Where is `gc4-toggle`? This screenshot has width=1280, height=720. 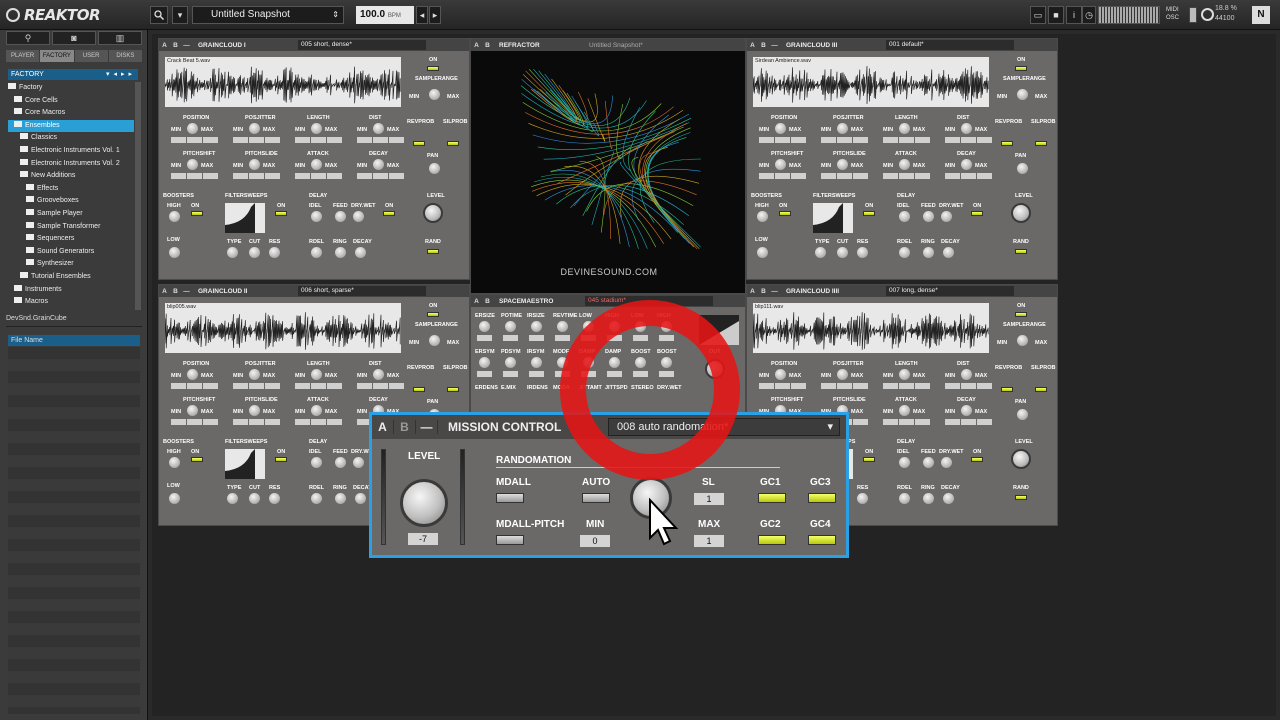
gc4-toggle is located at coordinates (822, 540).